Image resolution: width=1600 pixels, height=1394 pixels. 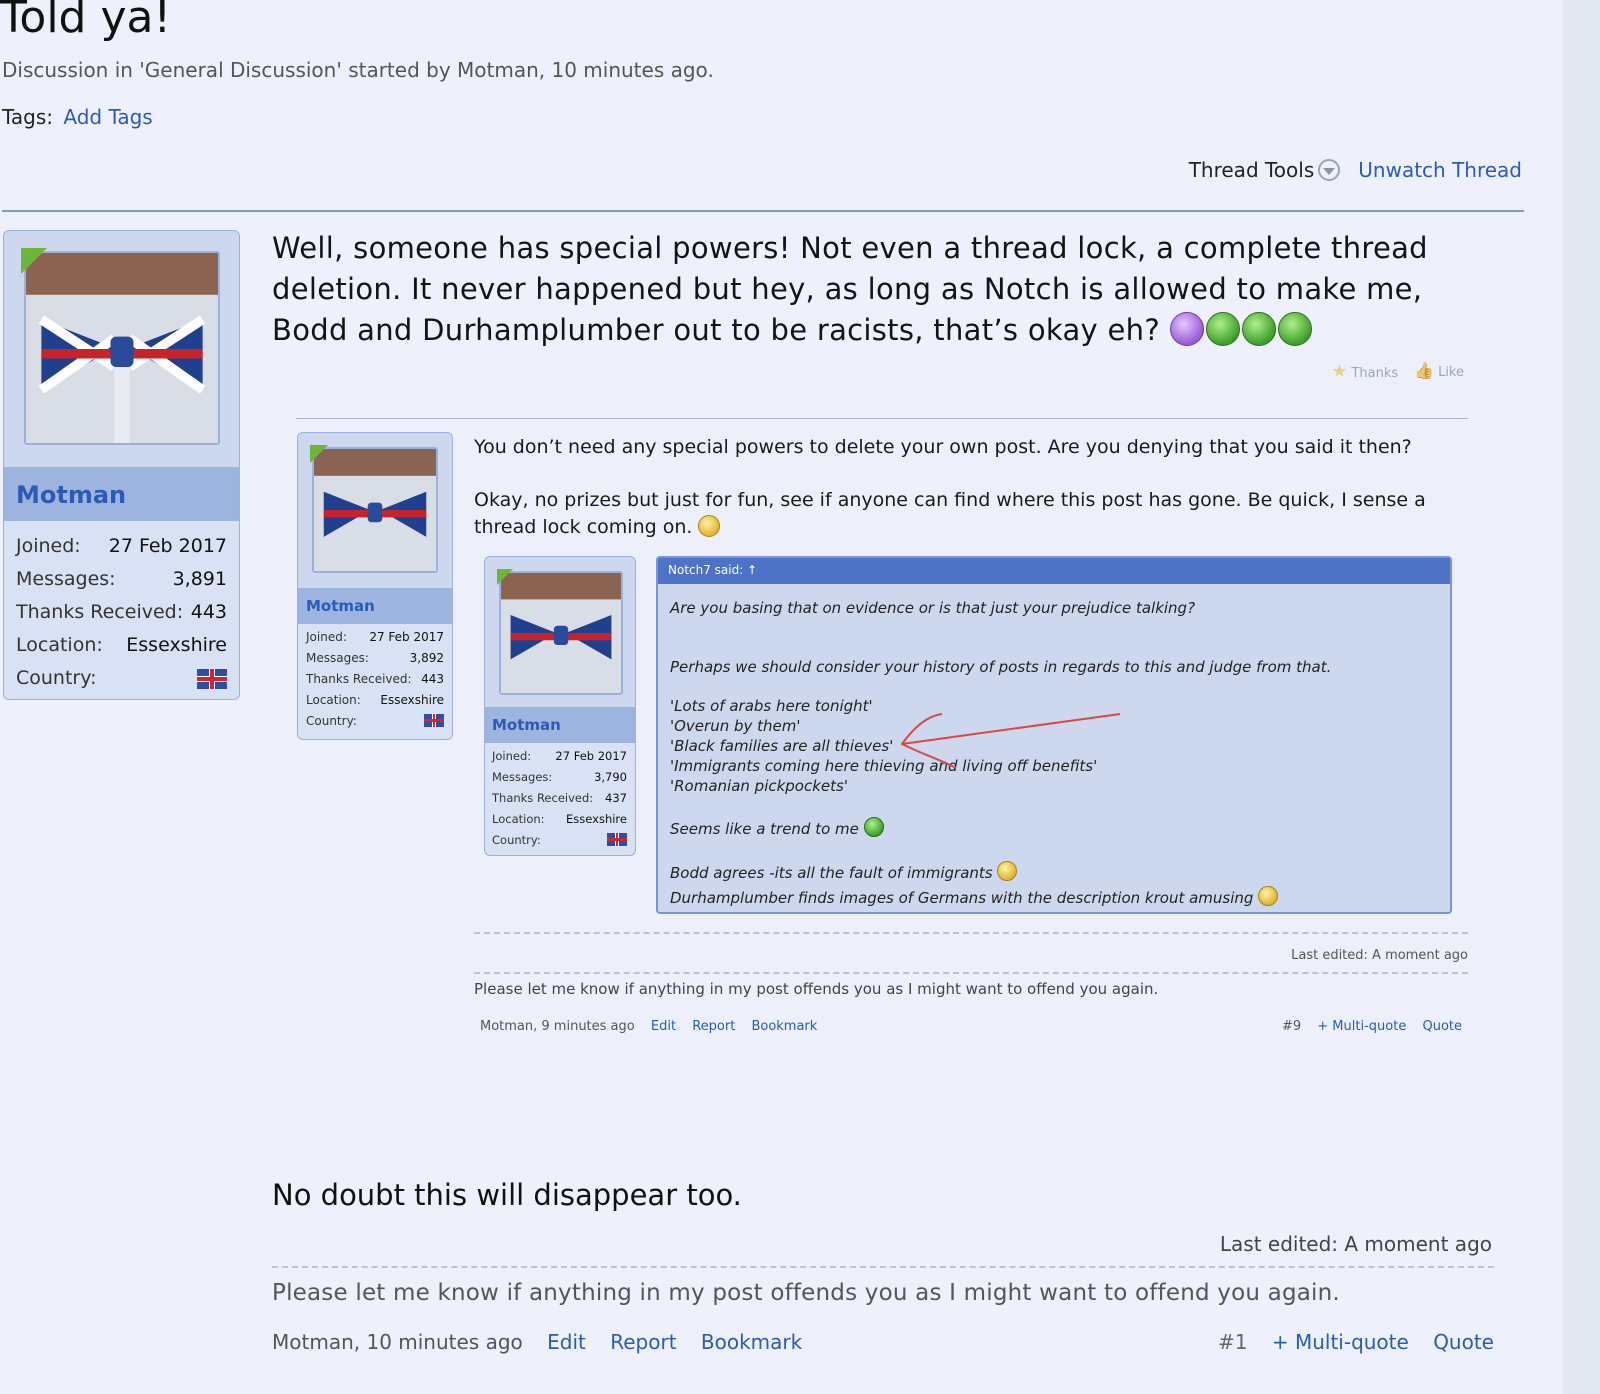 I want to click on quote-link: Quote, so click(x=1463, y=1342).